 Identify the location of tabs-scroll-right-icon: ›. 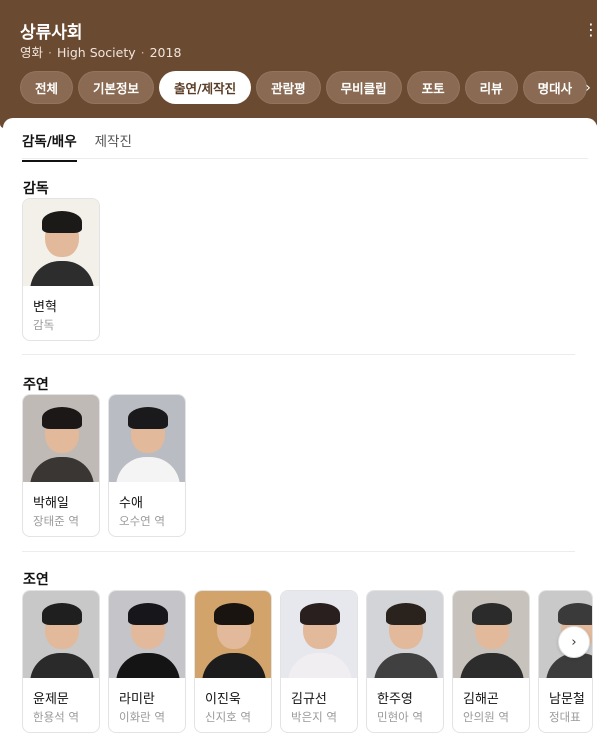
(588, 88).